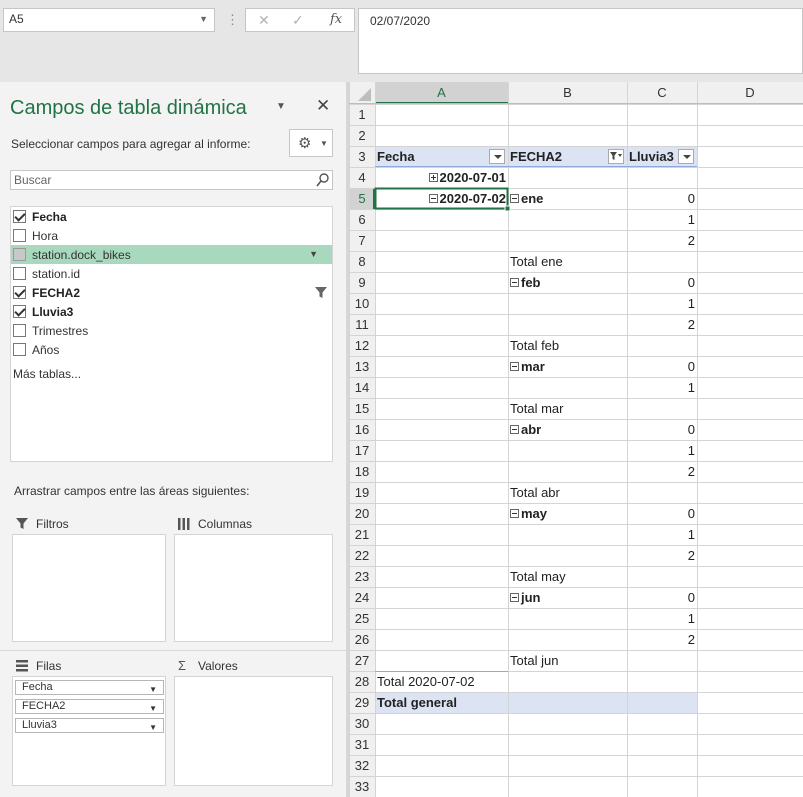 This screenshot has width=803, height=797. I want to click on cell-c9: 0, so click(662, 282).